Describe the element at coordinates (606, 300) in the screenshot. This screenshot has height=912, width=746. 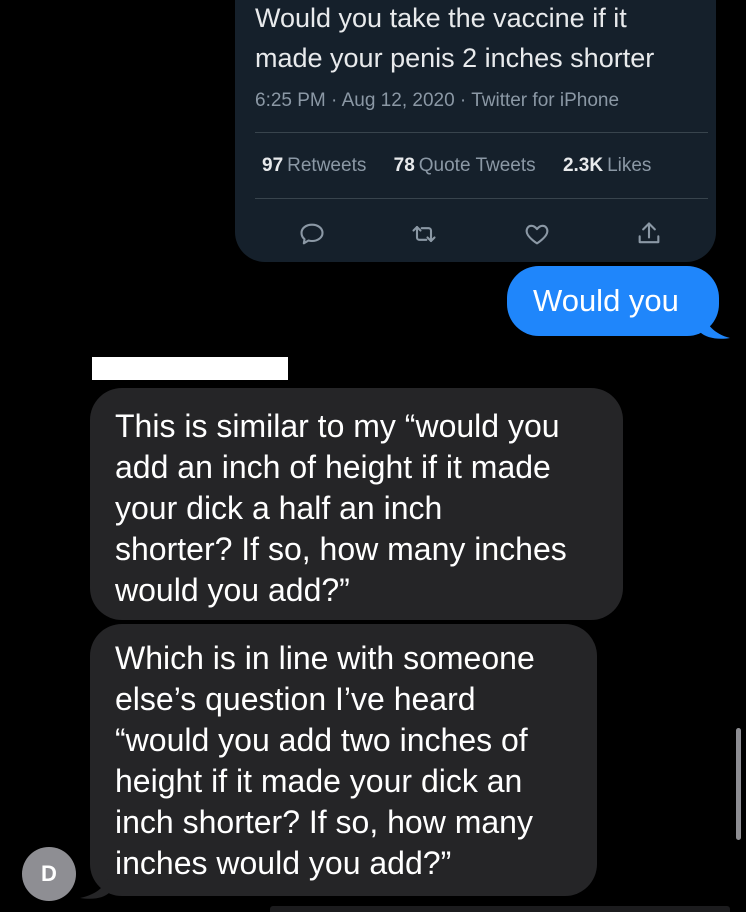
I see `message-text: Would you` at that location.